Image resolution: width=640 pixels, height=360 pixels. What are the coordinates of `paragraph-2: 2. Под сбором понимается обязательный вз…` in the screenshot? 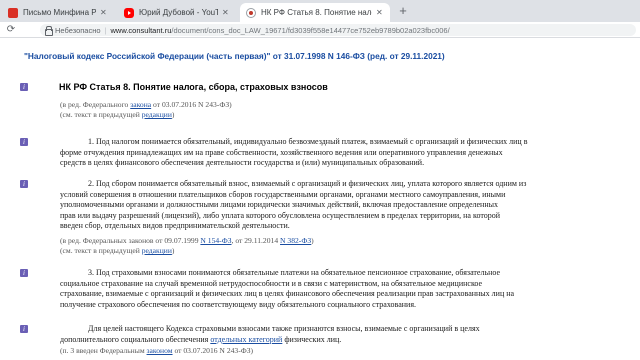 It's located at (293, 205).